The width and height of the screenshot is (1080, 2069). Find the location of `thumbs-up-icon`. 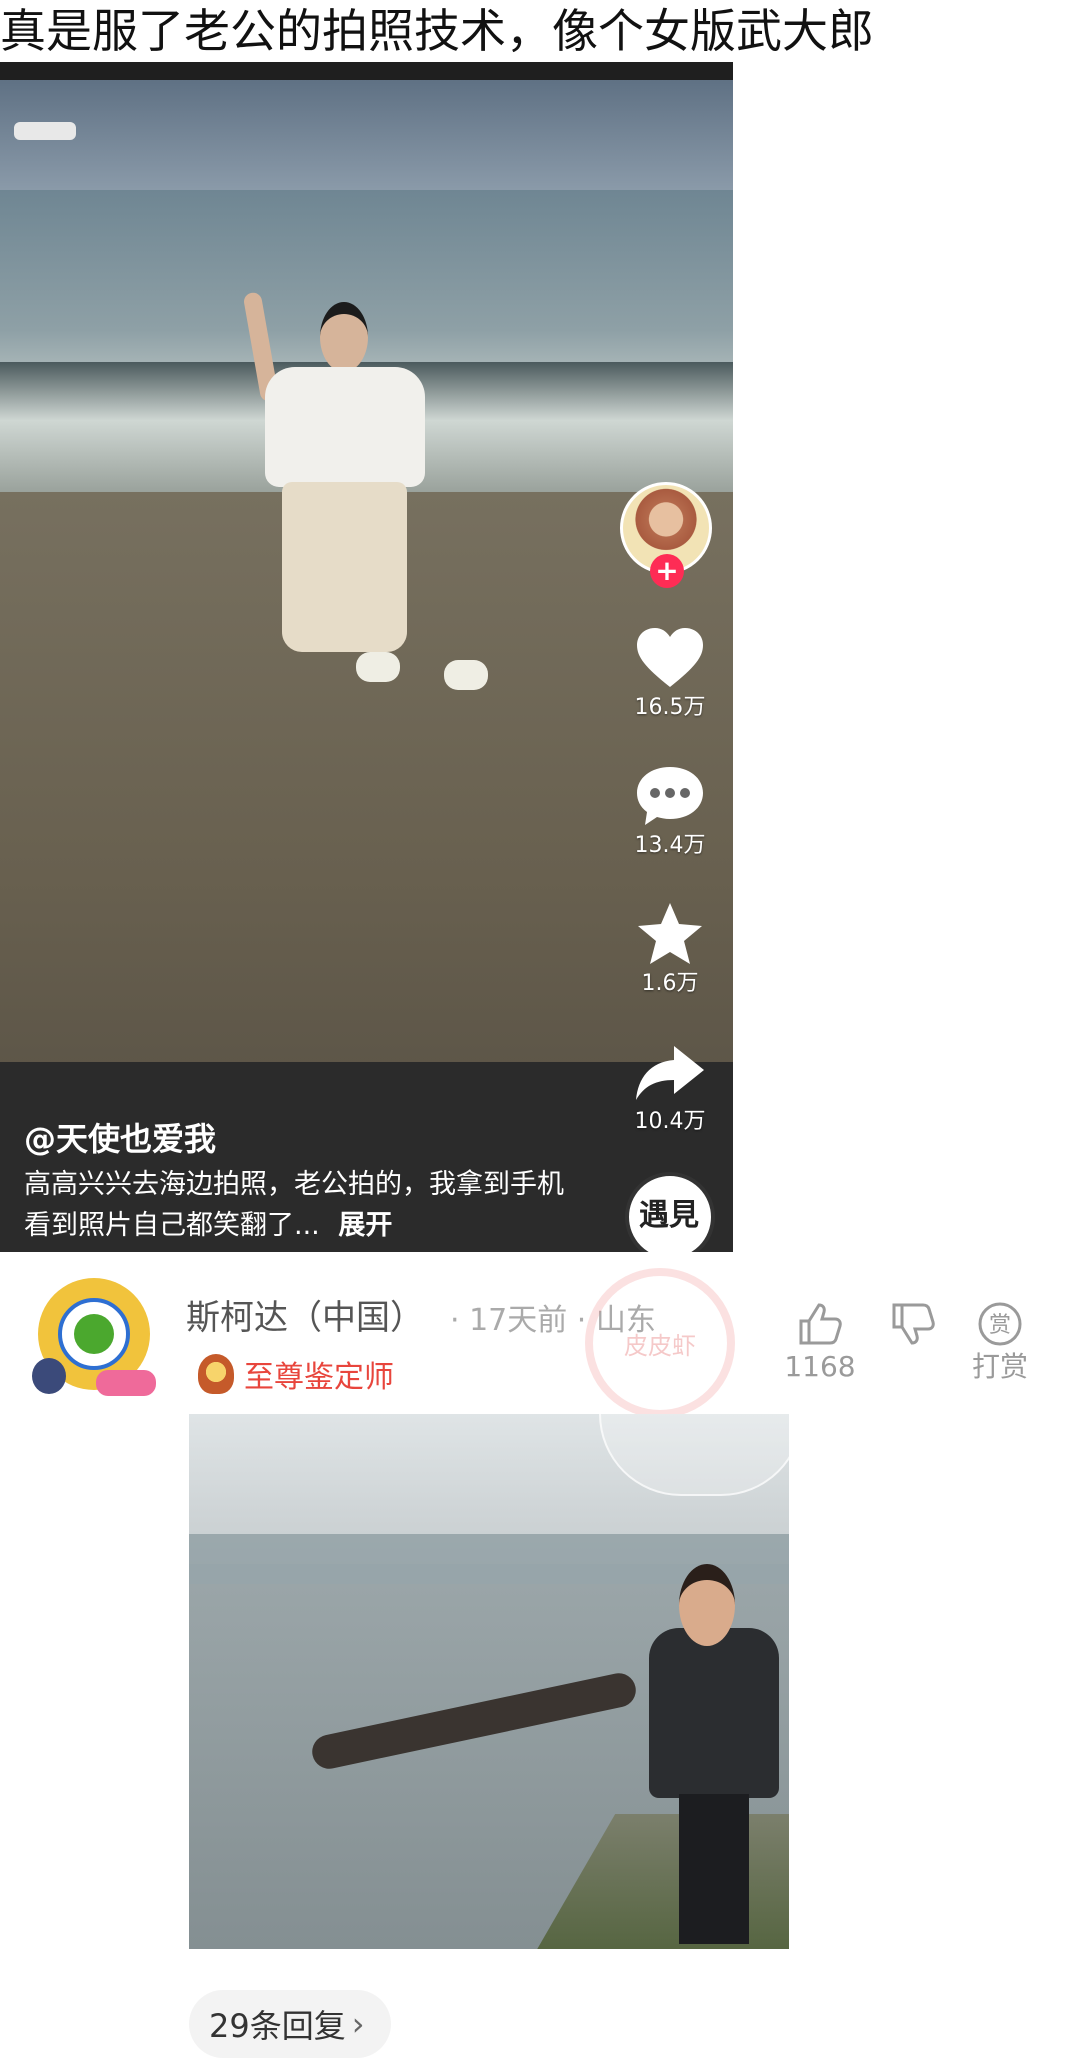

thumbs-up-icon is located at coordinates (820, 1324).